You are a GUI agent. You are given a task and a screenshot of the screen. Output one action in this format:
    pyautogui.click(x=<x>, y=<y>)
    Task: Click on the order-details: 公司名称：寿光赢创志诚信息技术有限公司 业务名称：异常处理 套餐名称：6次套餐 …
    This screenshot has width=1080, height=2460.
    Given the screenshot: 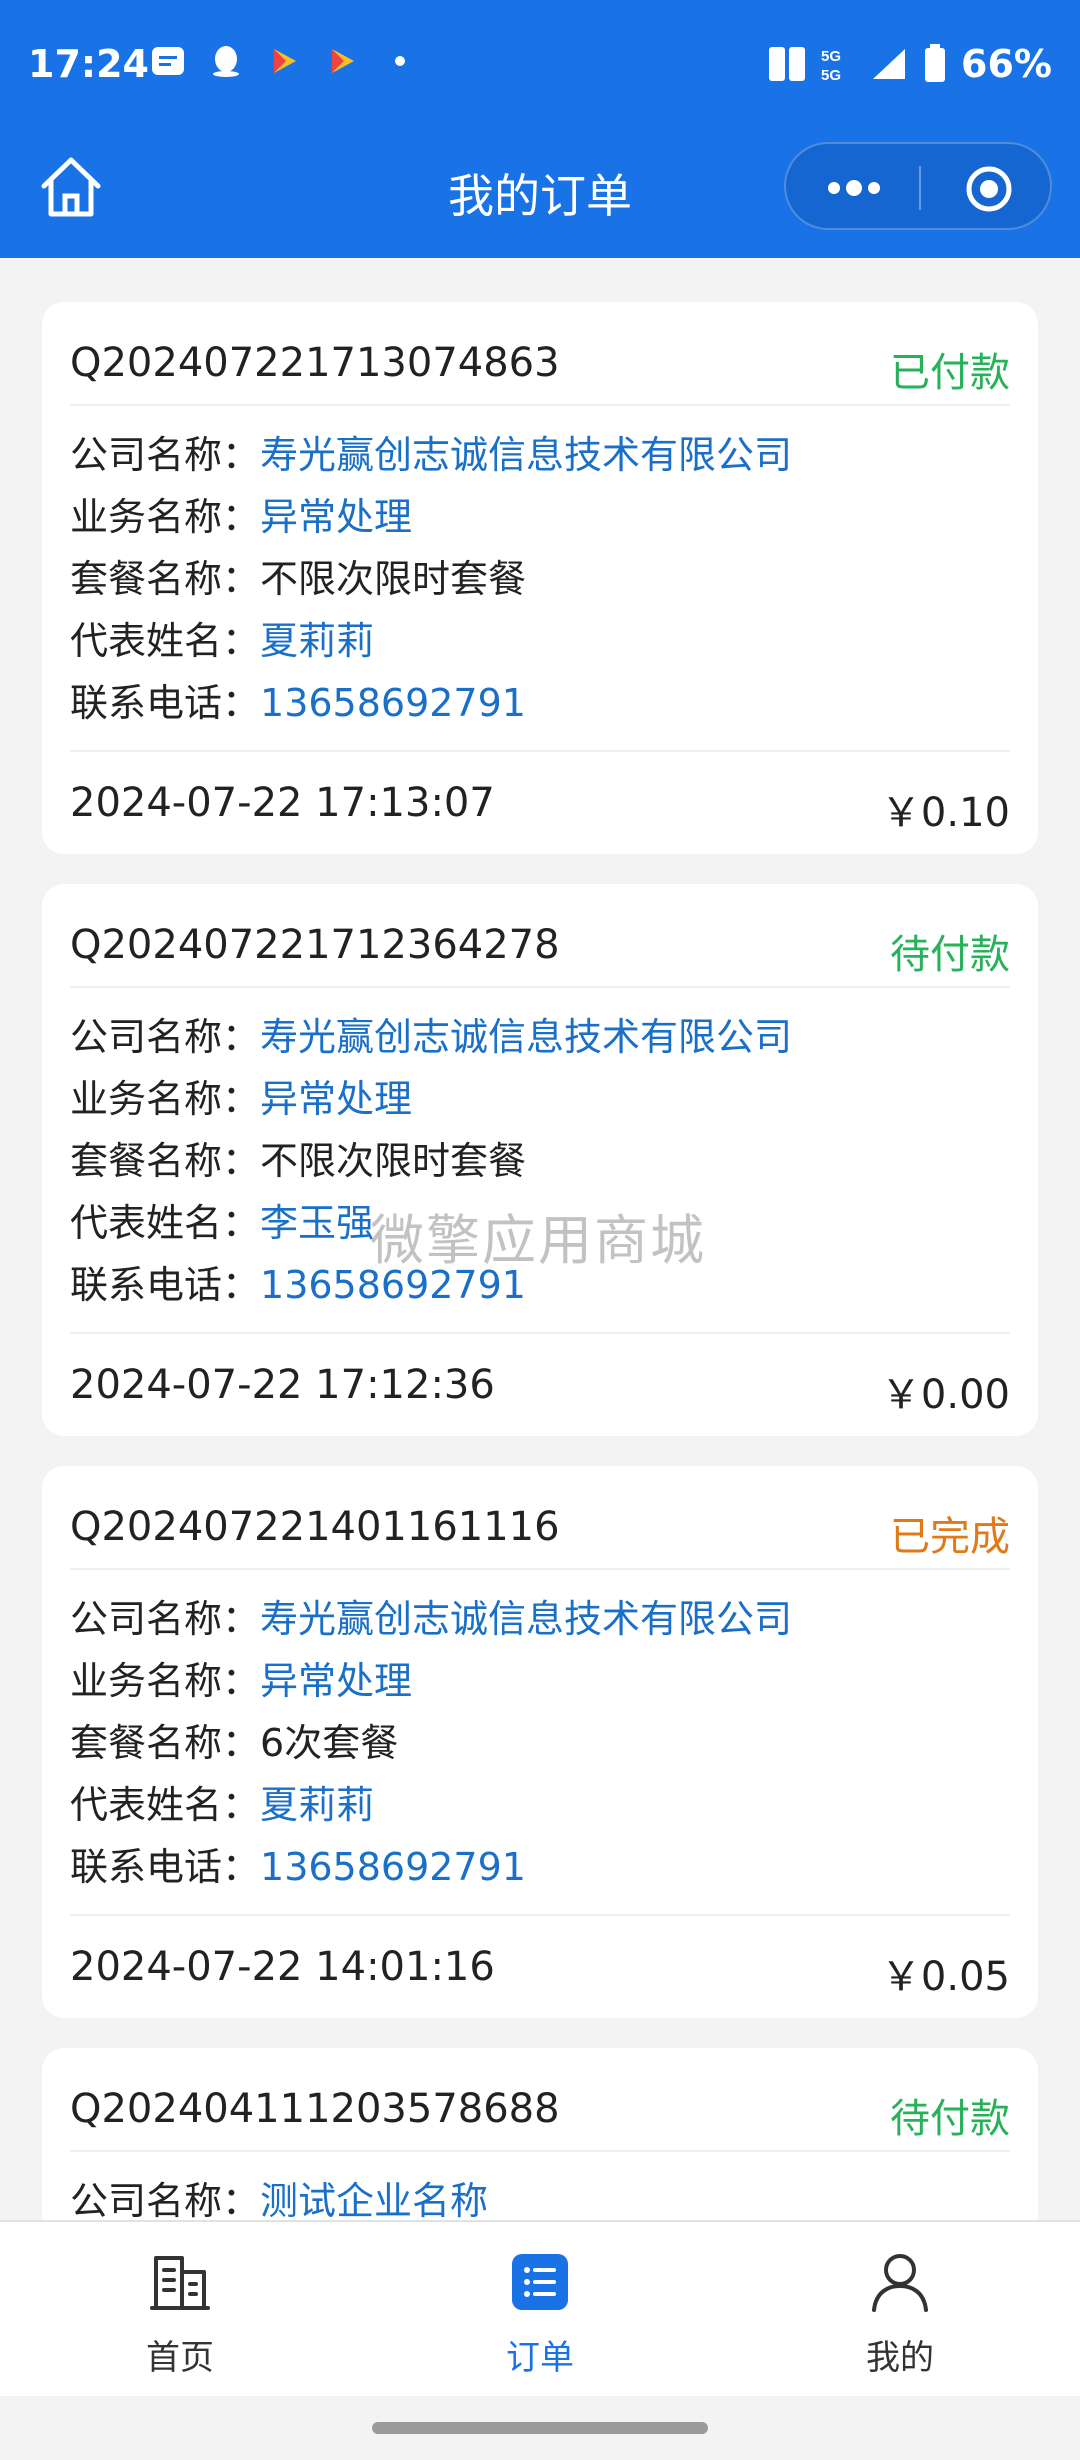 What is the action you would take?
    pyautogui.click(x=540, y=1743)
    